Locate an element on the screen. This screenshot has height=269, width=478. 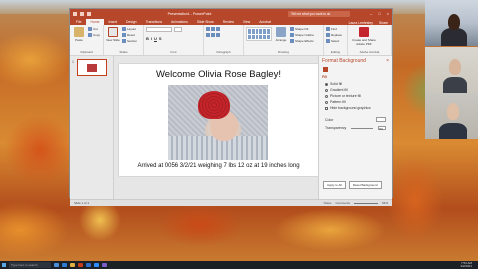
transparency-value: 0% is located at coordinates (382, 128).